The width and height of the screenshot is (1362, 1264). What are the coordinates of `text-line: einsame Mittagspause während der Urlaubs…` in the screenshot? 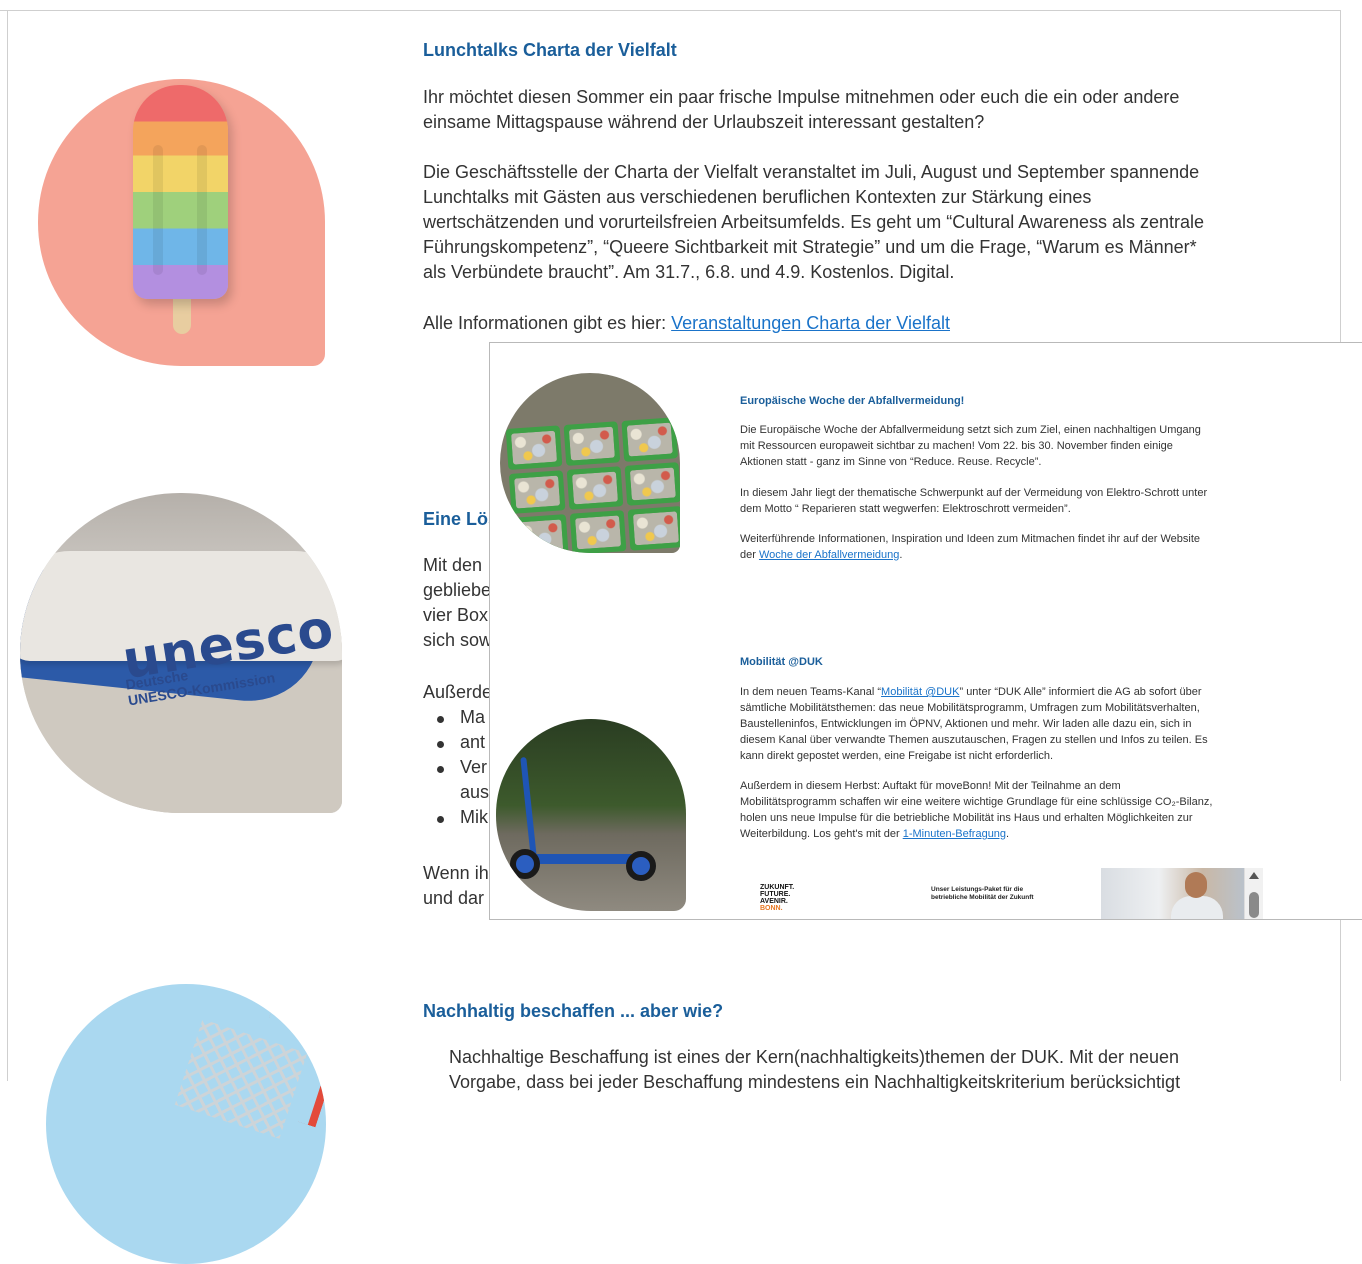 It's located at (704, 122).